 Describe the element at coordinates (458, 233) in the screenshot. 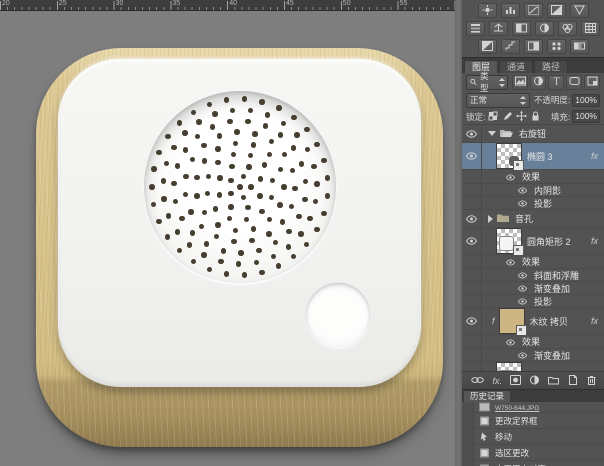

I see `panel-gutter` at that location.